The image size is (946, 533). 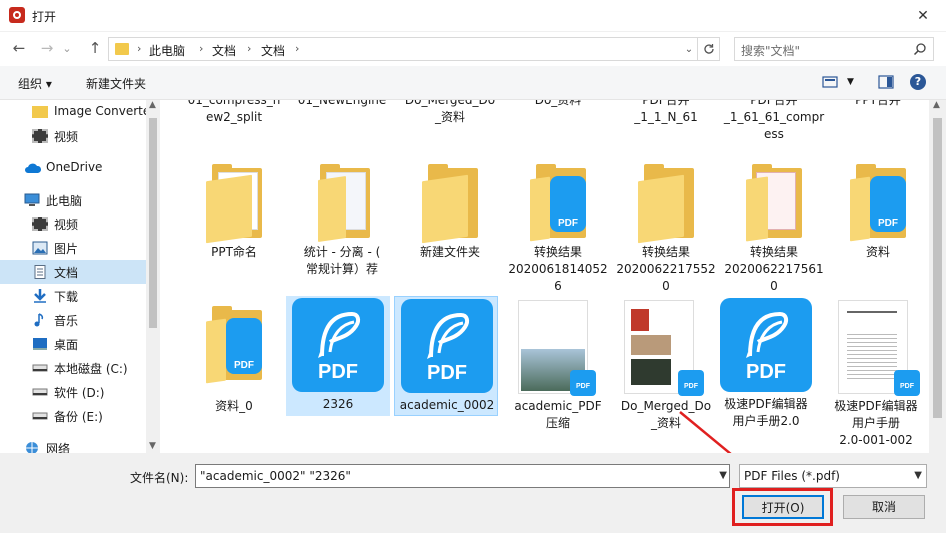 What do you see at coordinates (159, 478) in the screenshot?
I see `filename-label: 文件名(N):` at bounding box center [159, 478].